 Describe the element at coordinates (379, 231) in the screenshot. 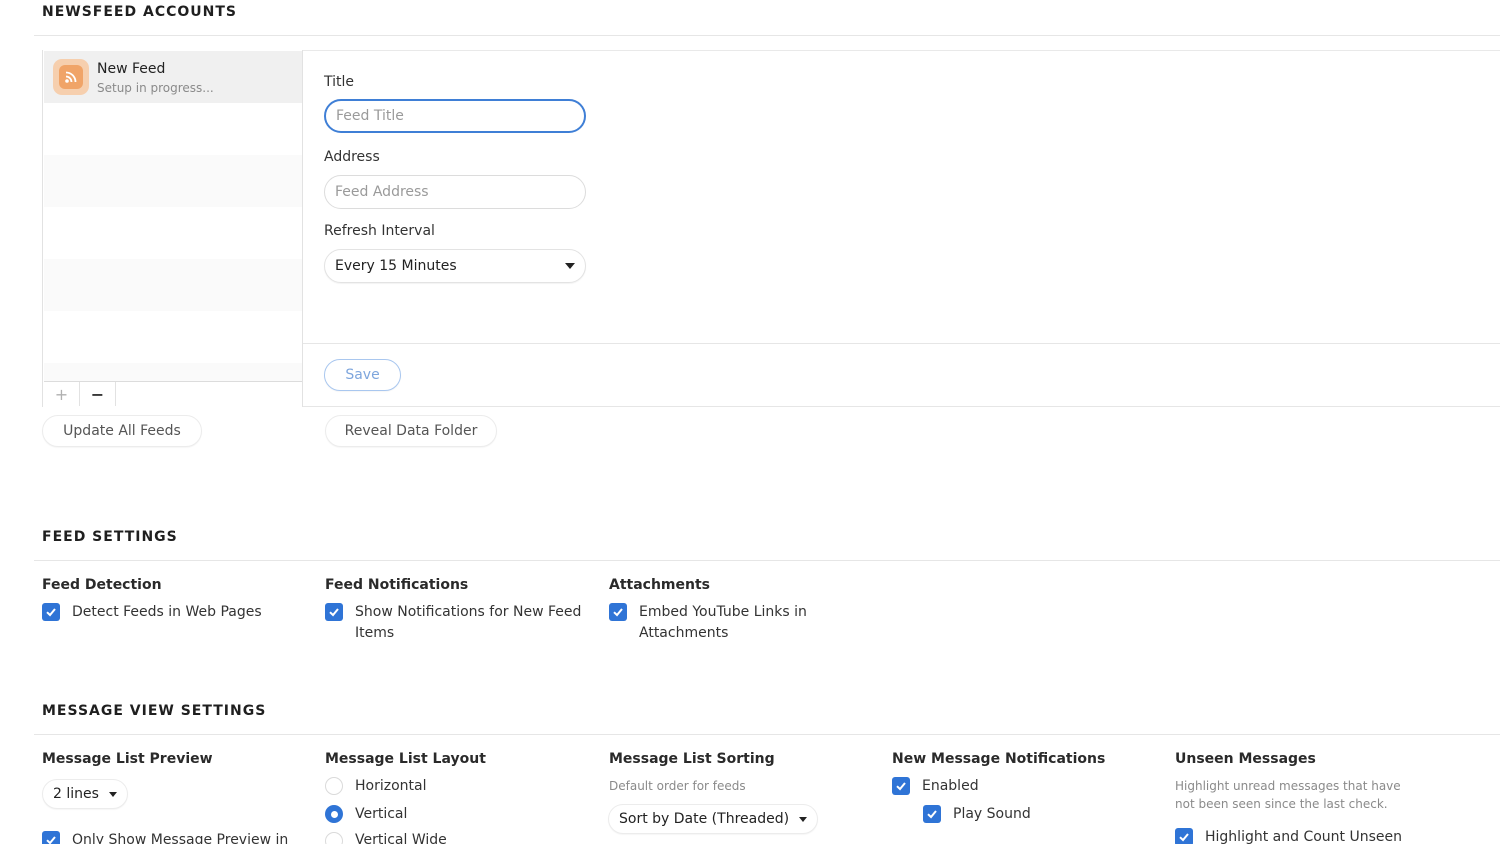

I see `refresh-interval-label: Refresh Interval` at that location.